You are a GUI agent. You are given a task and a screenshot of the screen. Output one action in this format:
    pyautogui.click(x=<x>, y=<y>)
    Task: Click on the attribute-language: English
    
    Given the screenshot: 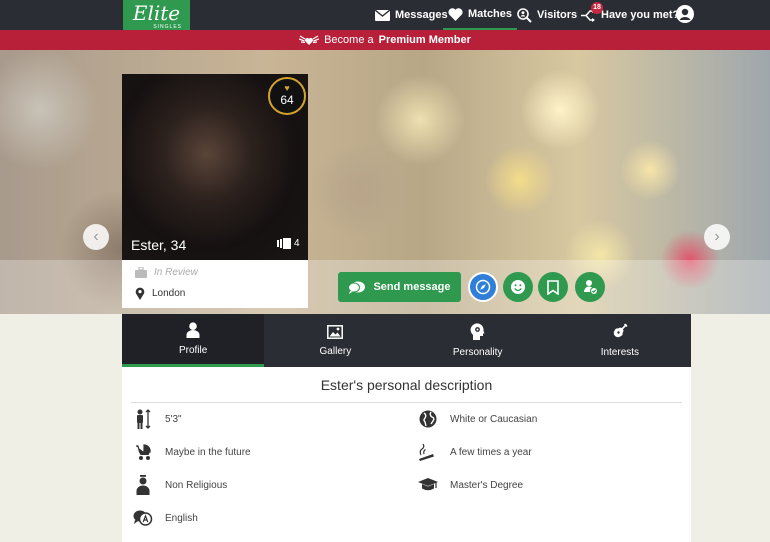 What is the action you would take?
    pyautogui.click(x=165, y=518)
    